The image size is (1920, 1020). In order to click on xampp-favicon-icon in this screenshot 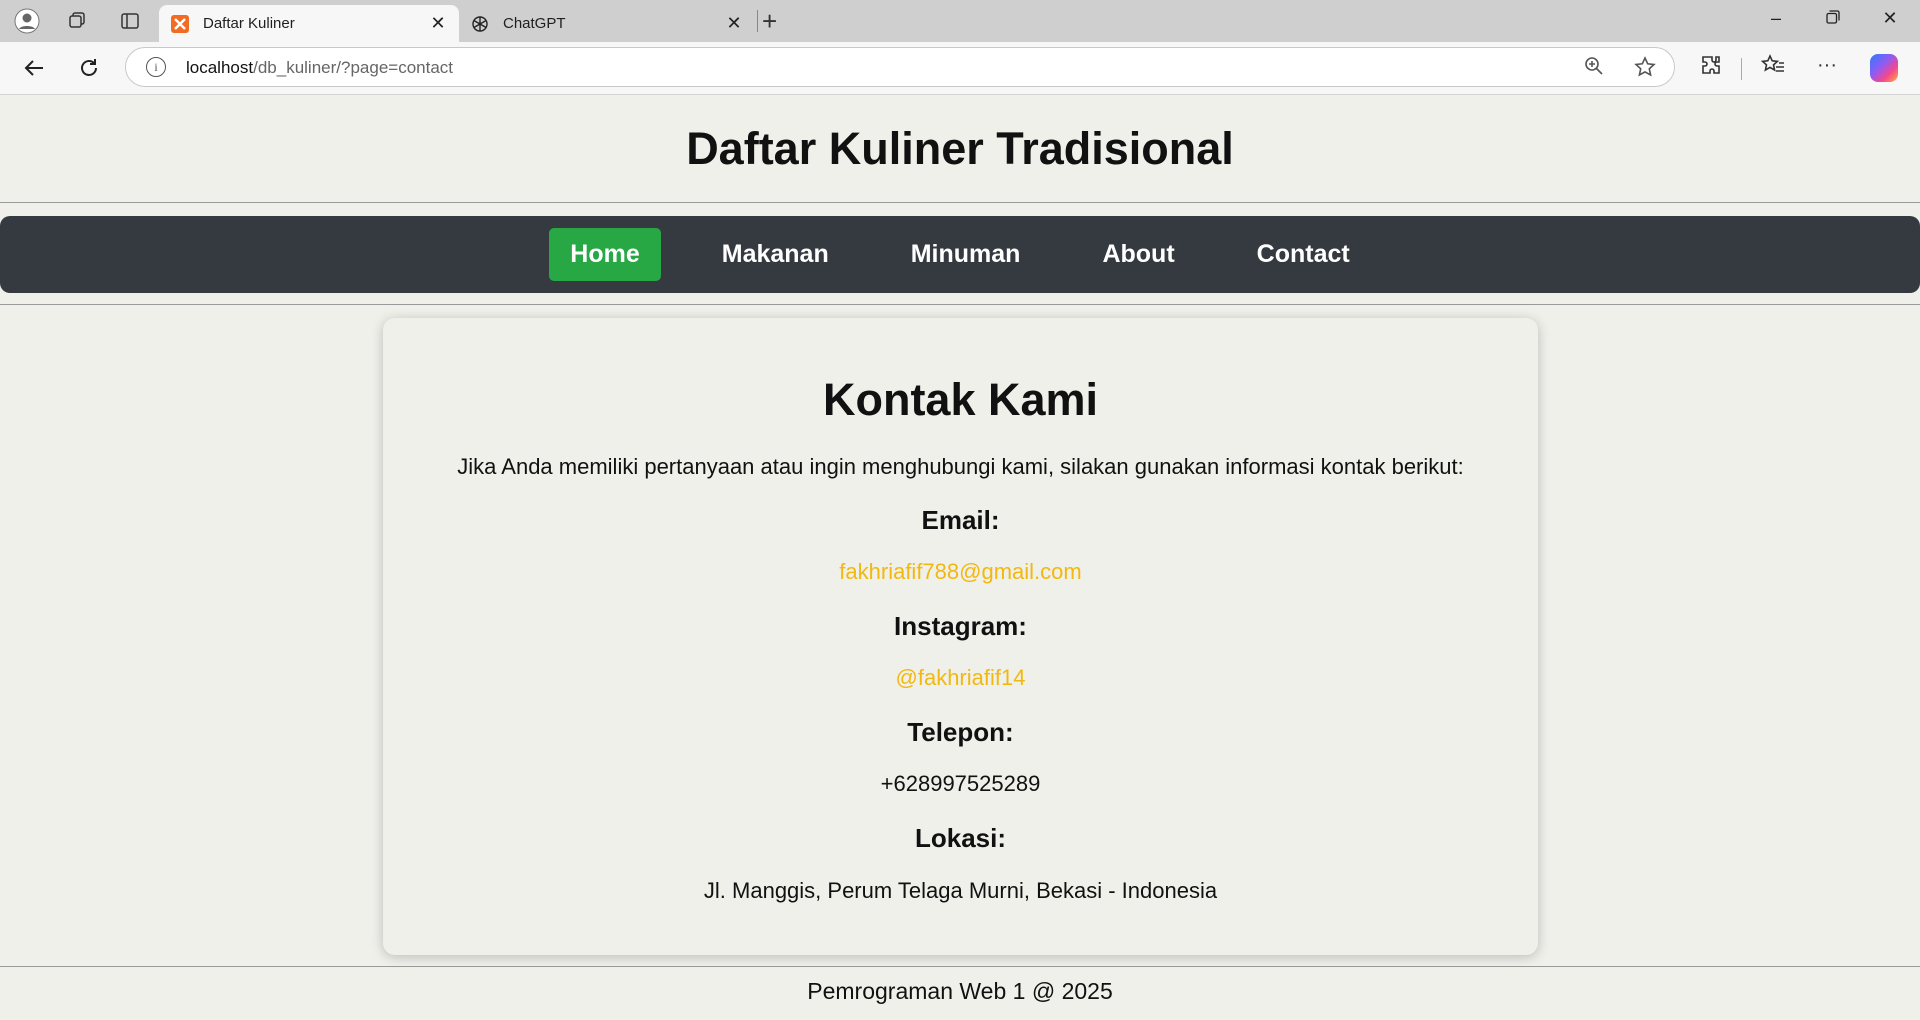, I will do `click(180, 23)`.